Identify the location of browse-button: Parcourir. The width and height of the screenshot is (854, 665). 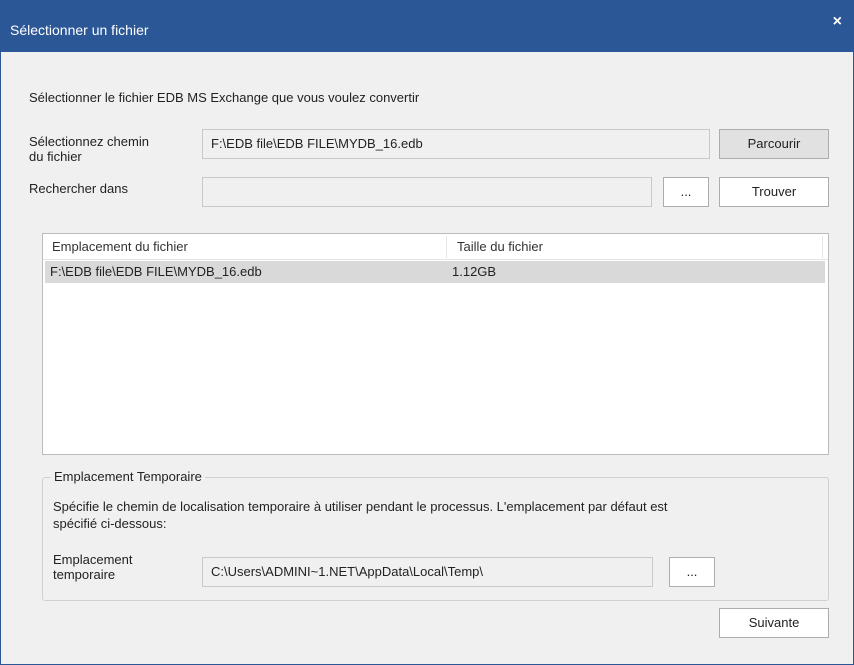
(774, 144).